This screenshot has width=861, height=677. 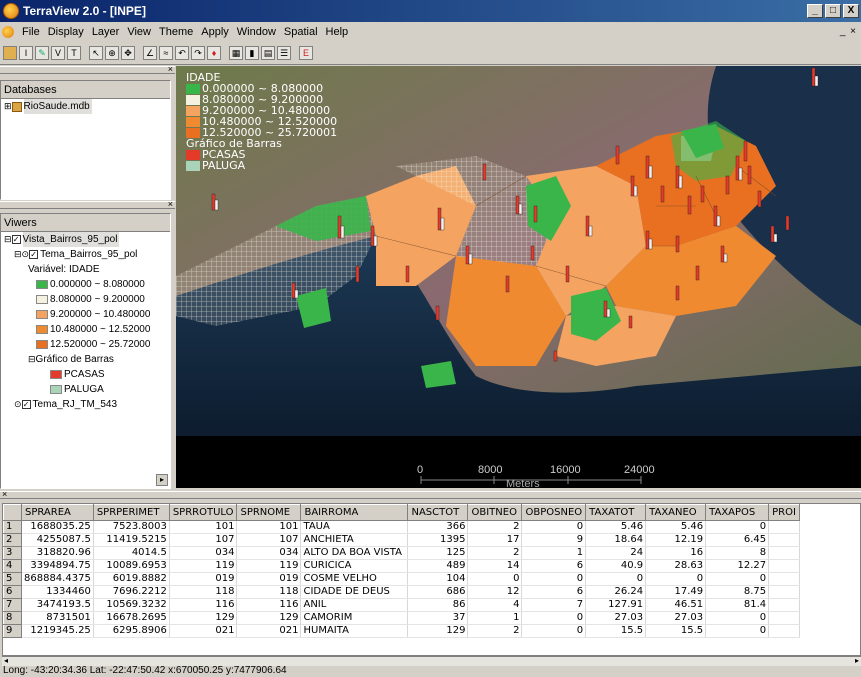 What do you see at coordinates (12, 566) in the screenshot?
I see `row-number: 4` at bounding box center [12, 566].